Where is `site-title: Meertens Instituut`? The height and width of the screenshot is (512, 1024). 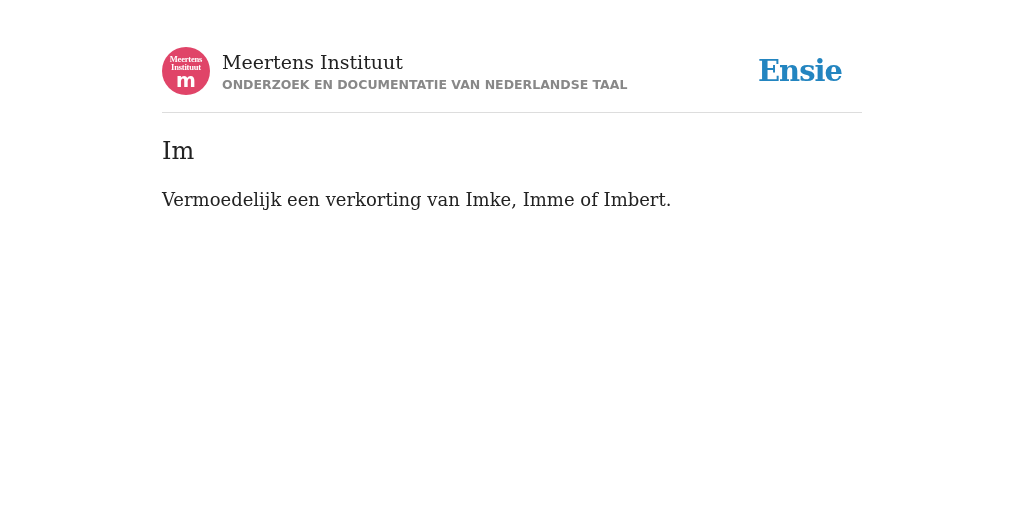
site-title: Meertens Instituut is located at coordinates (313, 62).